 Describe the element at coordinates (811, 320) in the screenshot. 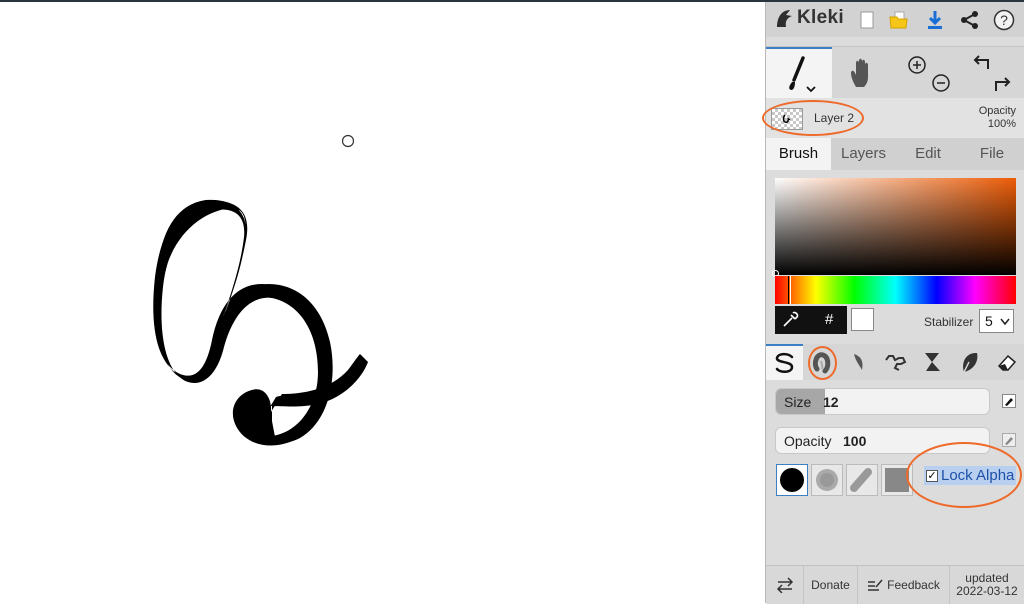

I see `primary-color-swatch: #` at that location.